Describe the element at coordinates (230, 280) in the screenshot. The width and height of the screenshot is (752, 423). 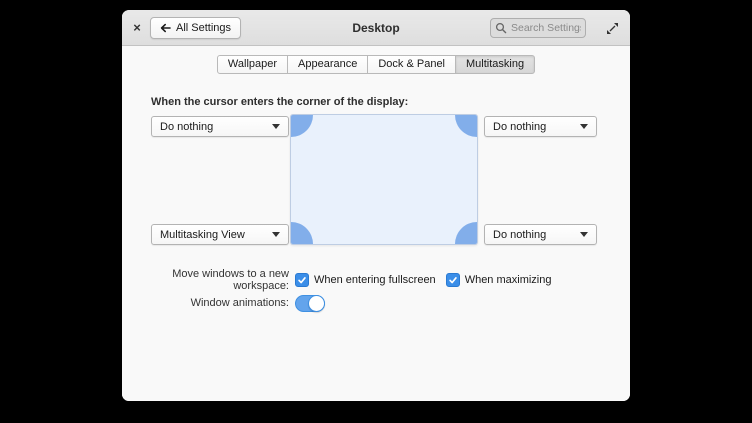
I see `workspace-label: Move windows to a new workspace:` at that location.